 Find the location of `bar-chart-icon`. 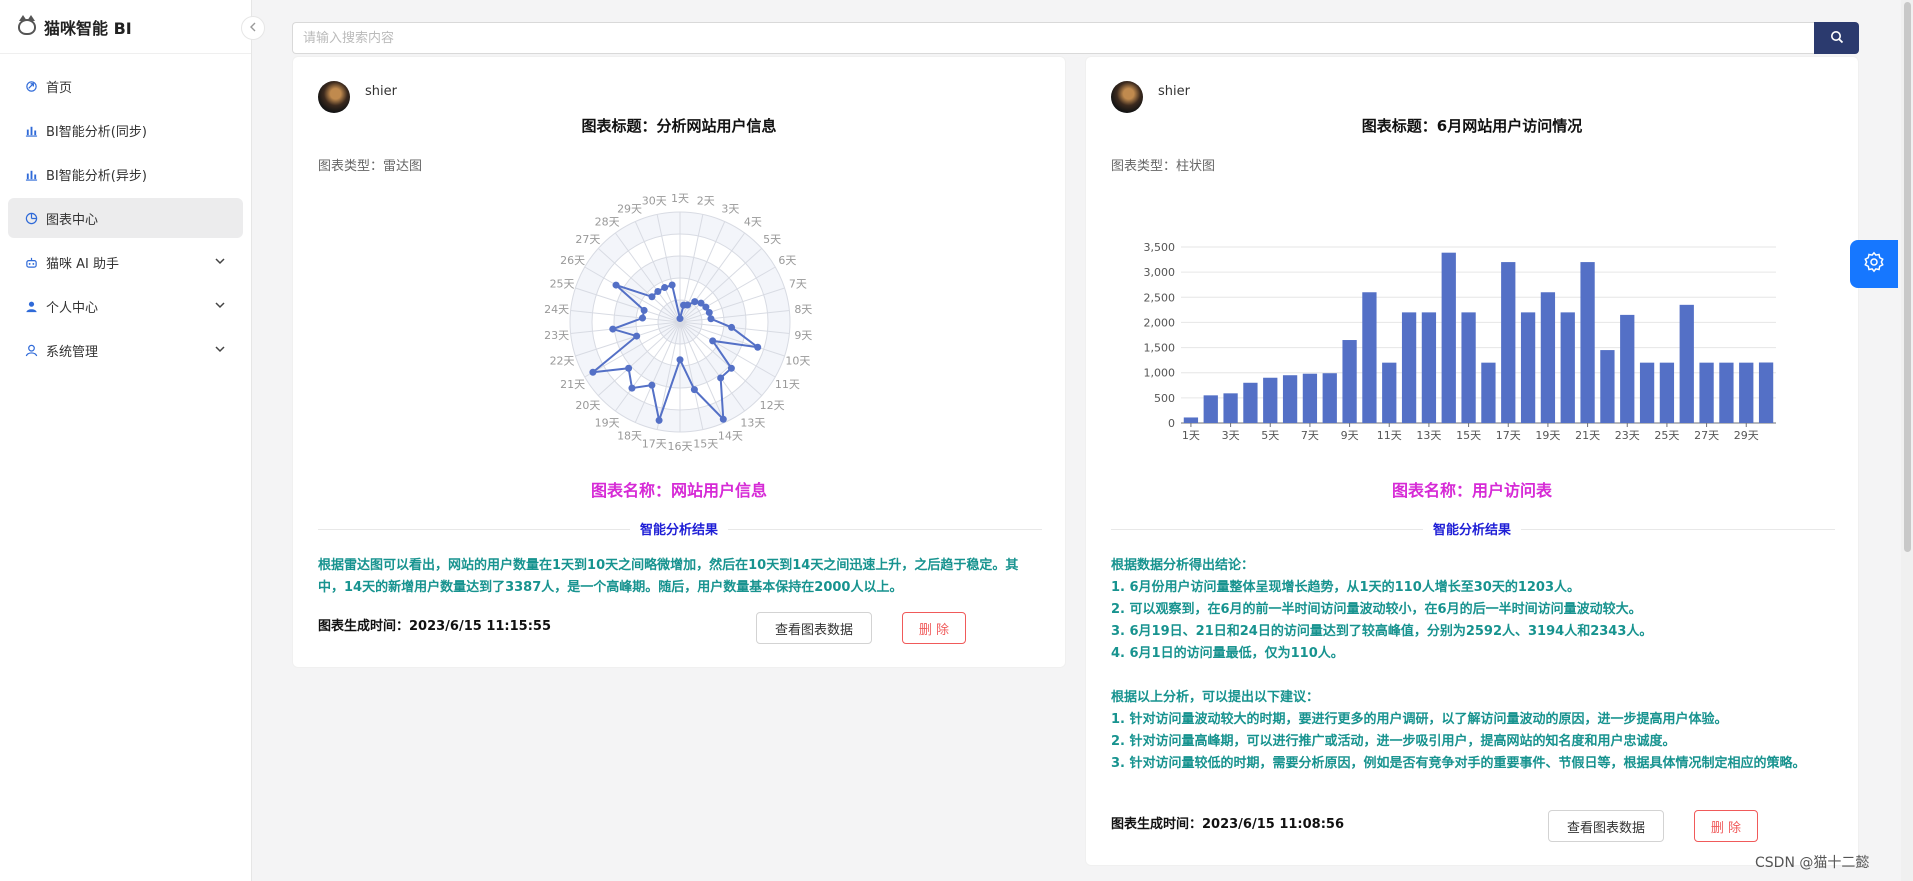

bar-chart-icon is located at coordinates (31, 174).